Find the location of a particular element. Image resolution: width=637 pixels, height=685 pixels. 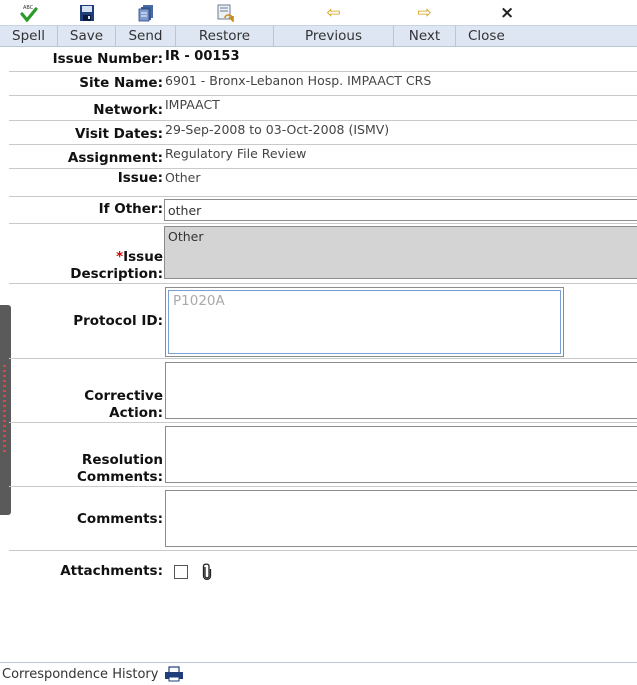

spell-button: Spell is located at coordinates (29, 36).